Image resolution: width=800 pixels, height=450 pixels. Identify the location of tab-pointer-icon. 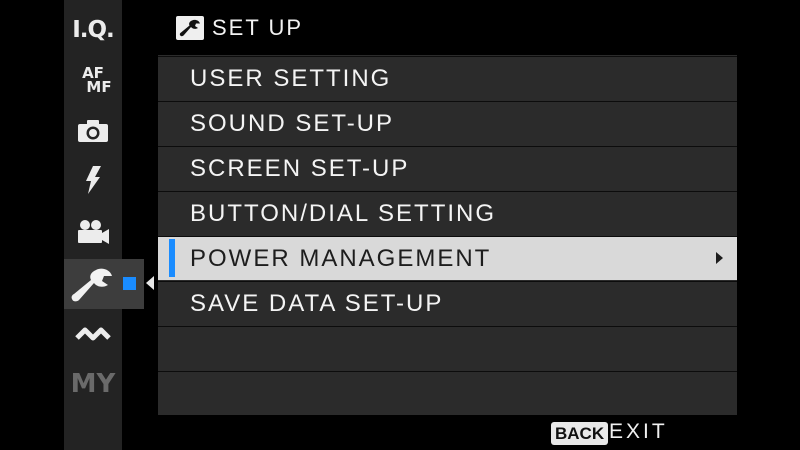
(150, 283).